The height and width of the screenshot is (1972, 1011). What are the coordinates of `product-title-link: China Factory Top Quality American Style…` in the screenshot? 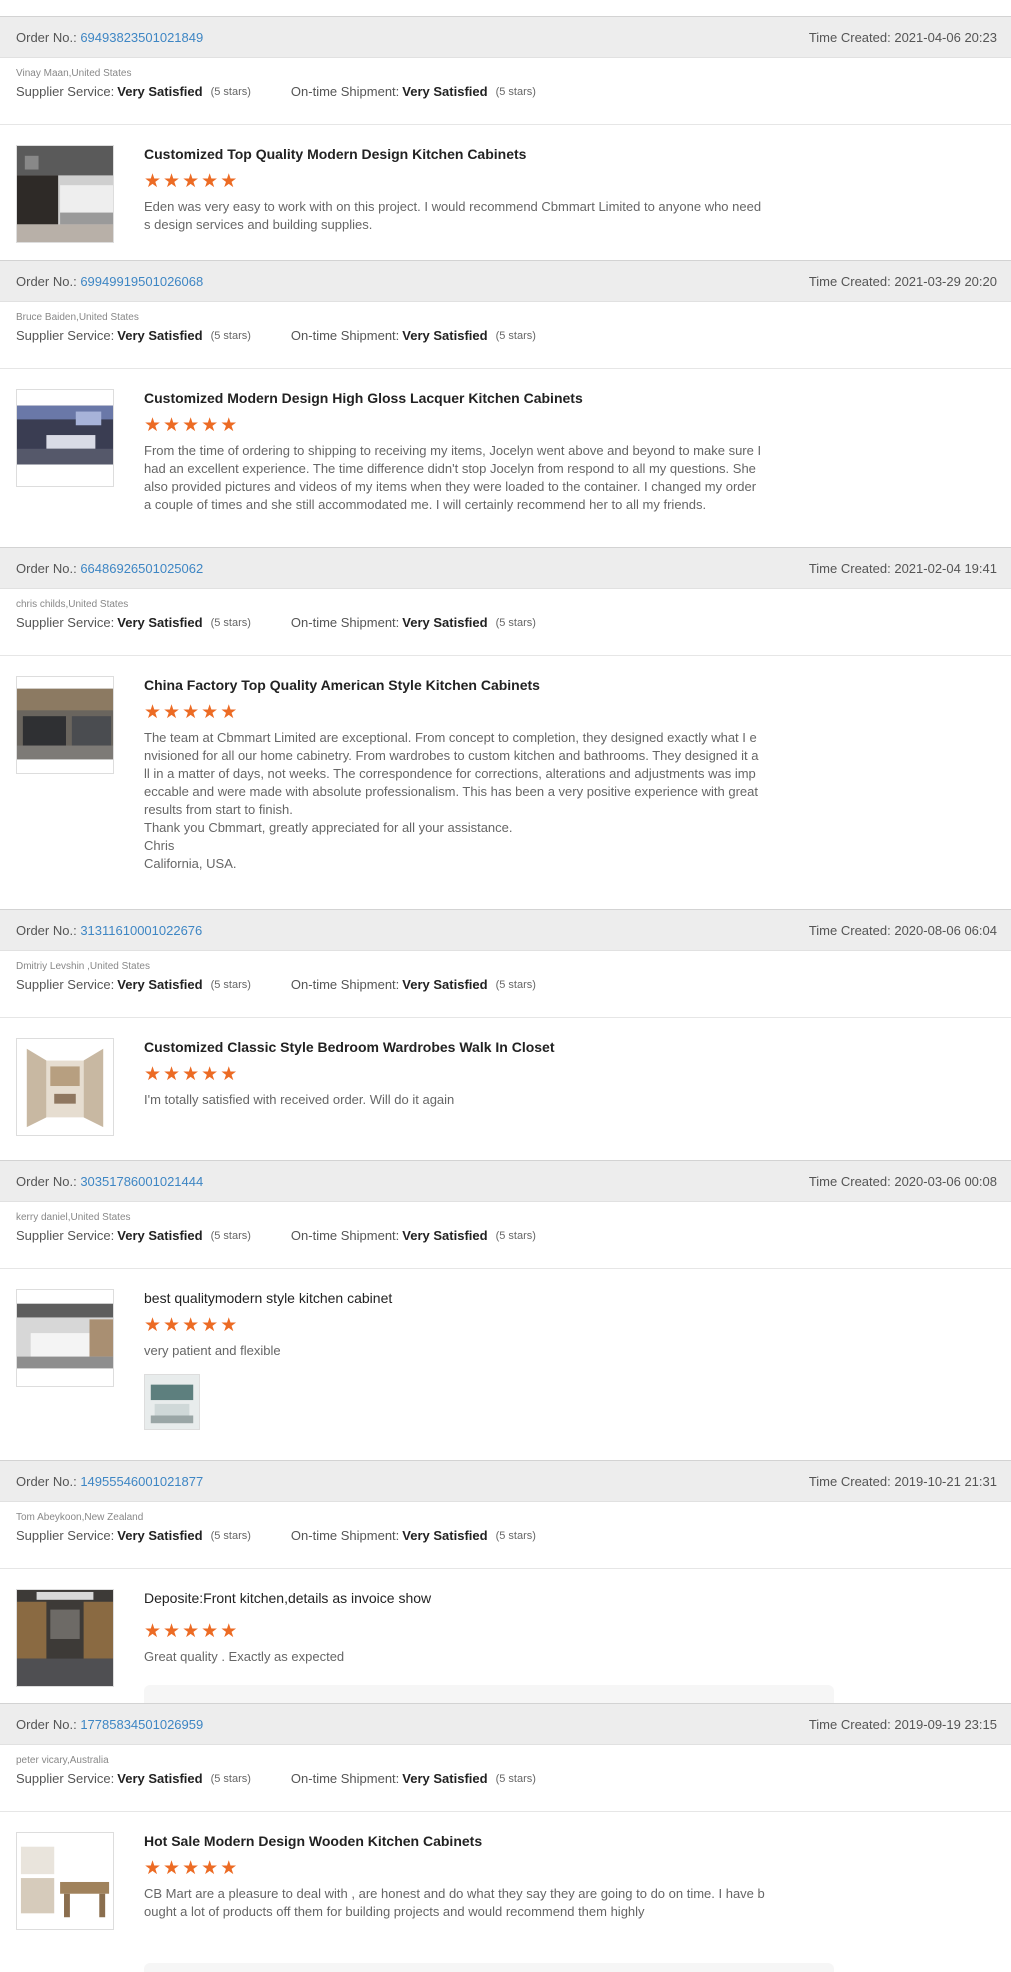 It's located at (471, 685).